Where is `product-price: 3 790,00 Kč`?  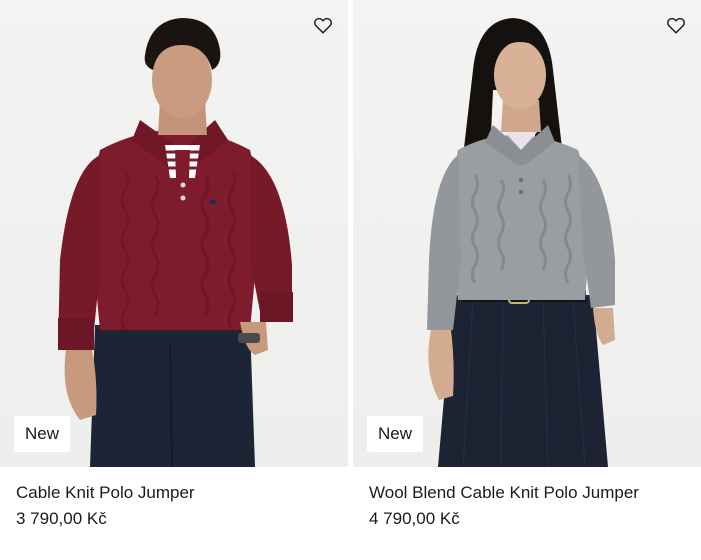
product-price: 3 790,00 Kč is located at coordinates (61, 518).